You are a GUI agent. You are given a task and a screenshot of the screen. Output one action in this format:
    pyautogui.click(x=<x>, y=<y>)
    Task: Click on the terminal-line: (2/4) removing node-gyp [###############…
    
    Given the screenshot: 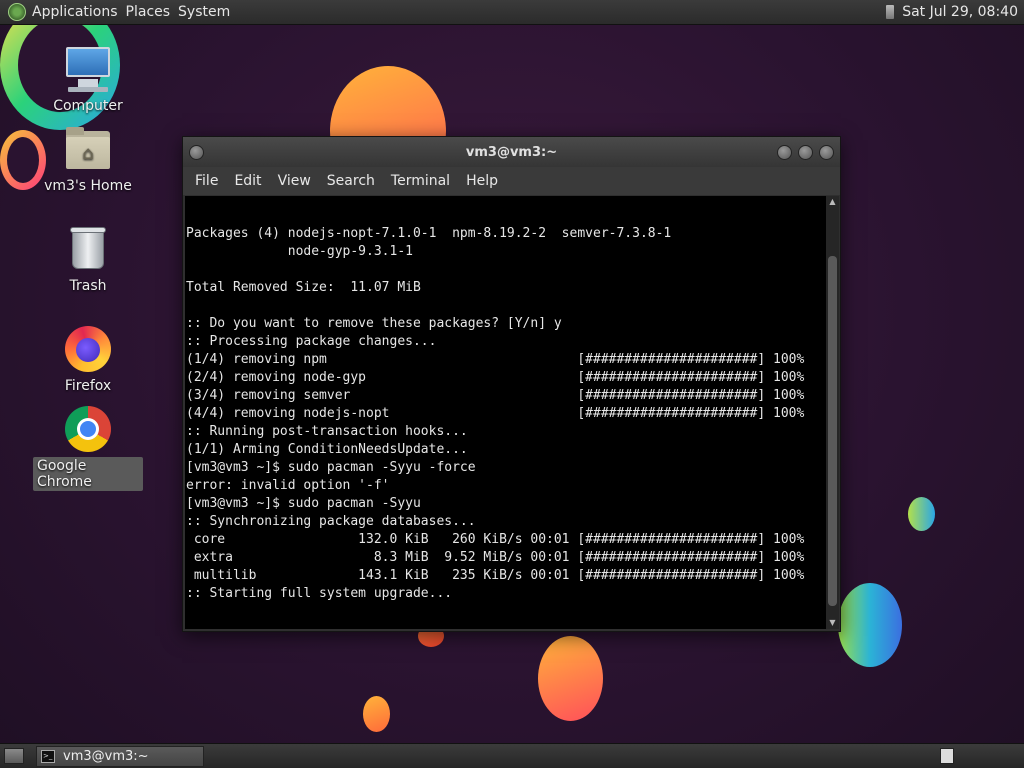 What is the action you would take?
    pyautogui.click(x=495, y=377)
    